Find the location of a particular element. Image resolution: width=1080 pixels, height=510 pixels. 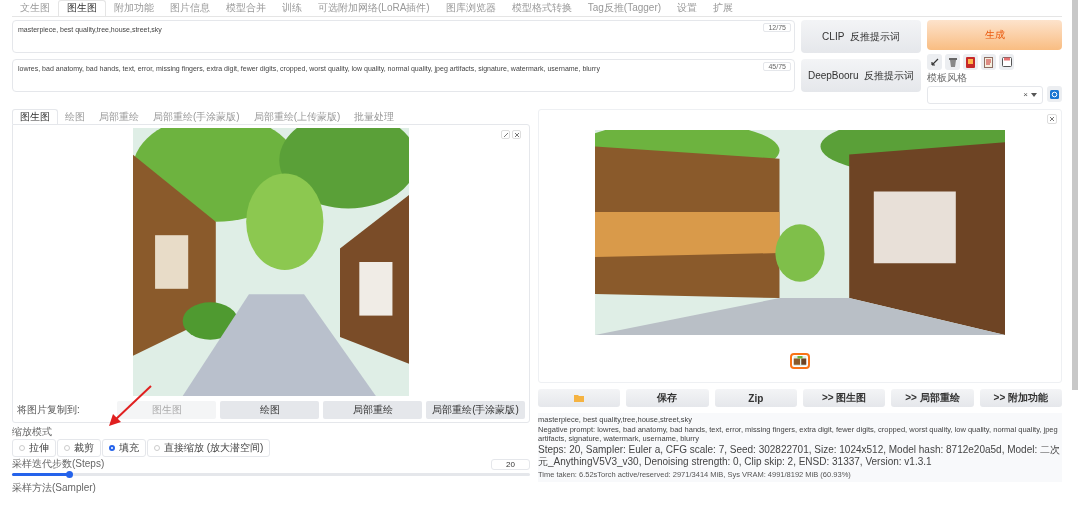

copy-button: 局部重绘 is located at coordinates (372, 410).